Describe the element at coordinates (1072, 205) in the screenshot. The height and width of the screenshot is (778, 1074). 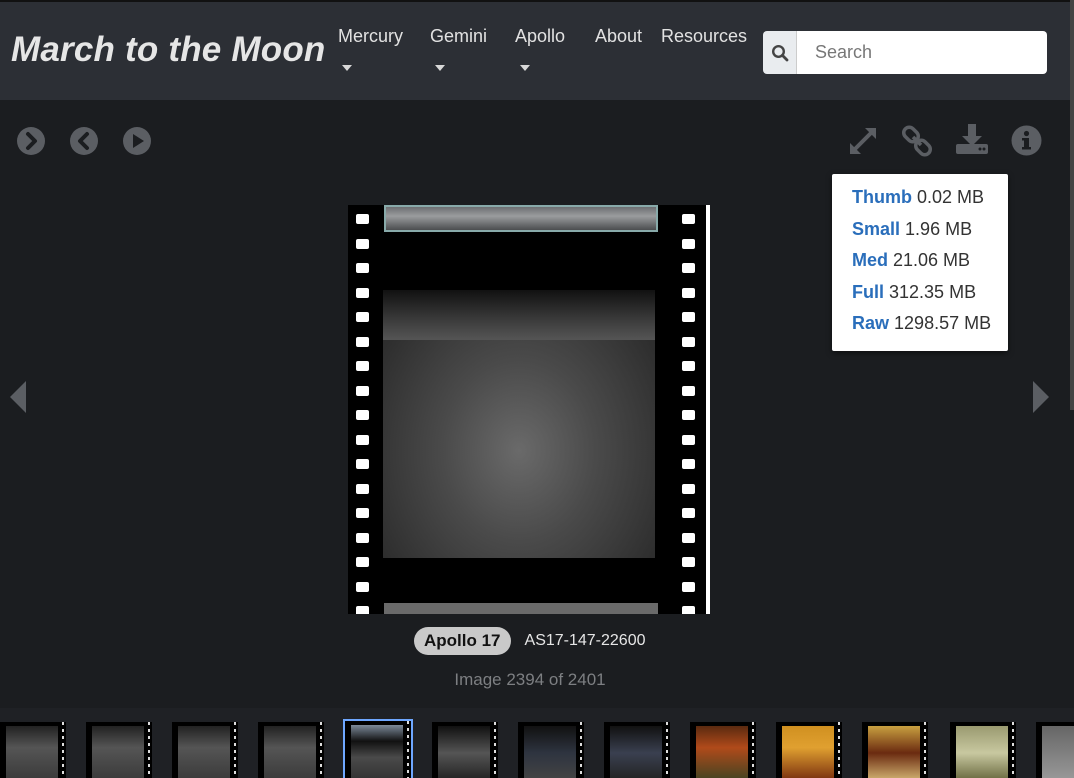
I see `scrollbar` at that location.